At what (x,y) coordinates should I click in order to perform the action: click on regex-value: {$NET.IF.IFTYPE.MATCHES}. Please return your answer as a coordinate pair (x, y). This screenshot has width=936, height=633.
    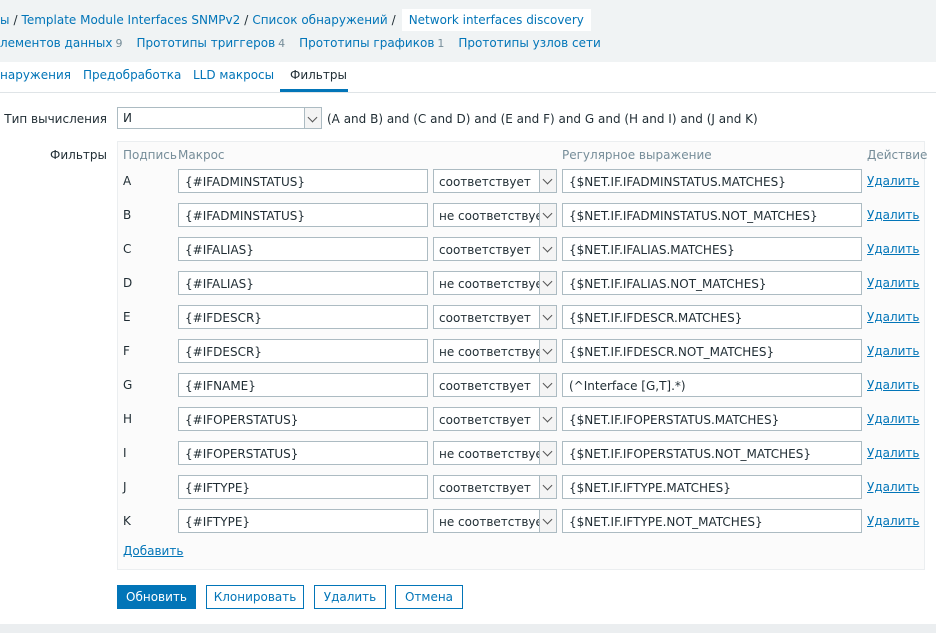
    Looking at the image, I should click on (650, 488).